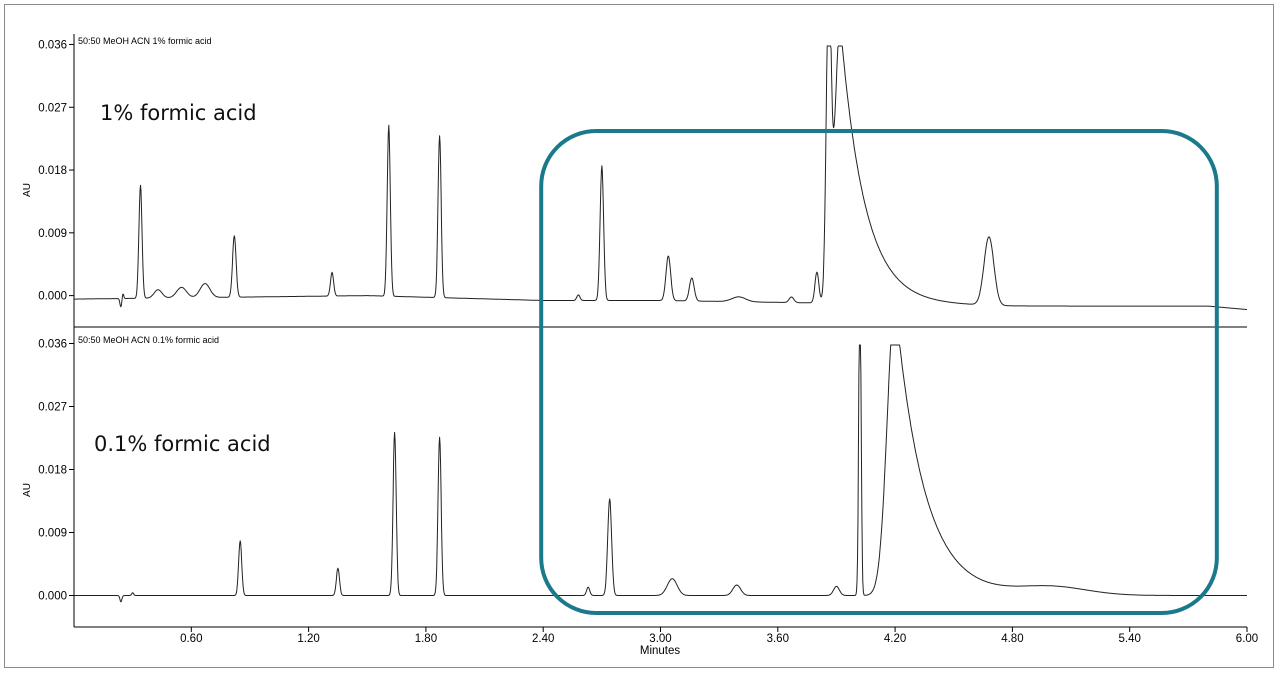  What do you see at coordinates (1012, 639) in the screenshot?
I see `x-tick-label: 4.80` at bounding box center [1012, 639].